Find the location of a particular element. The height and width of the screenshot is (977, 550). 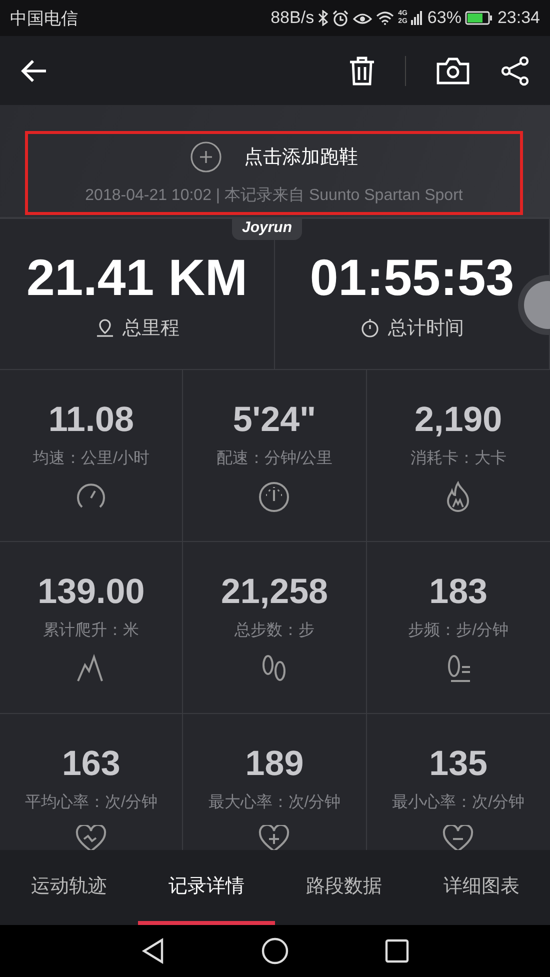

stopwatch-icon is located at coordinates (370, 328).